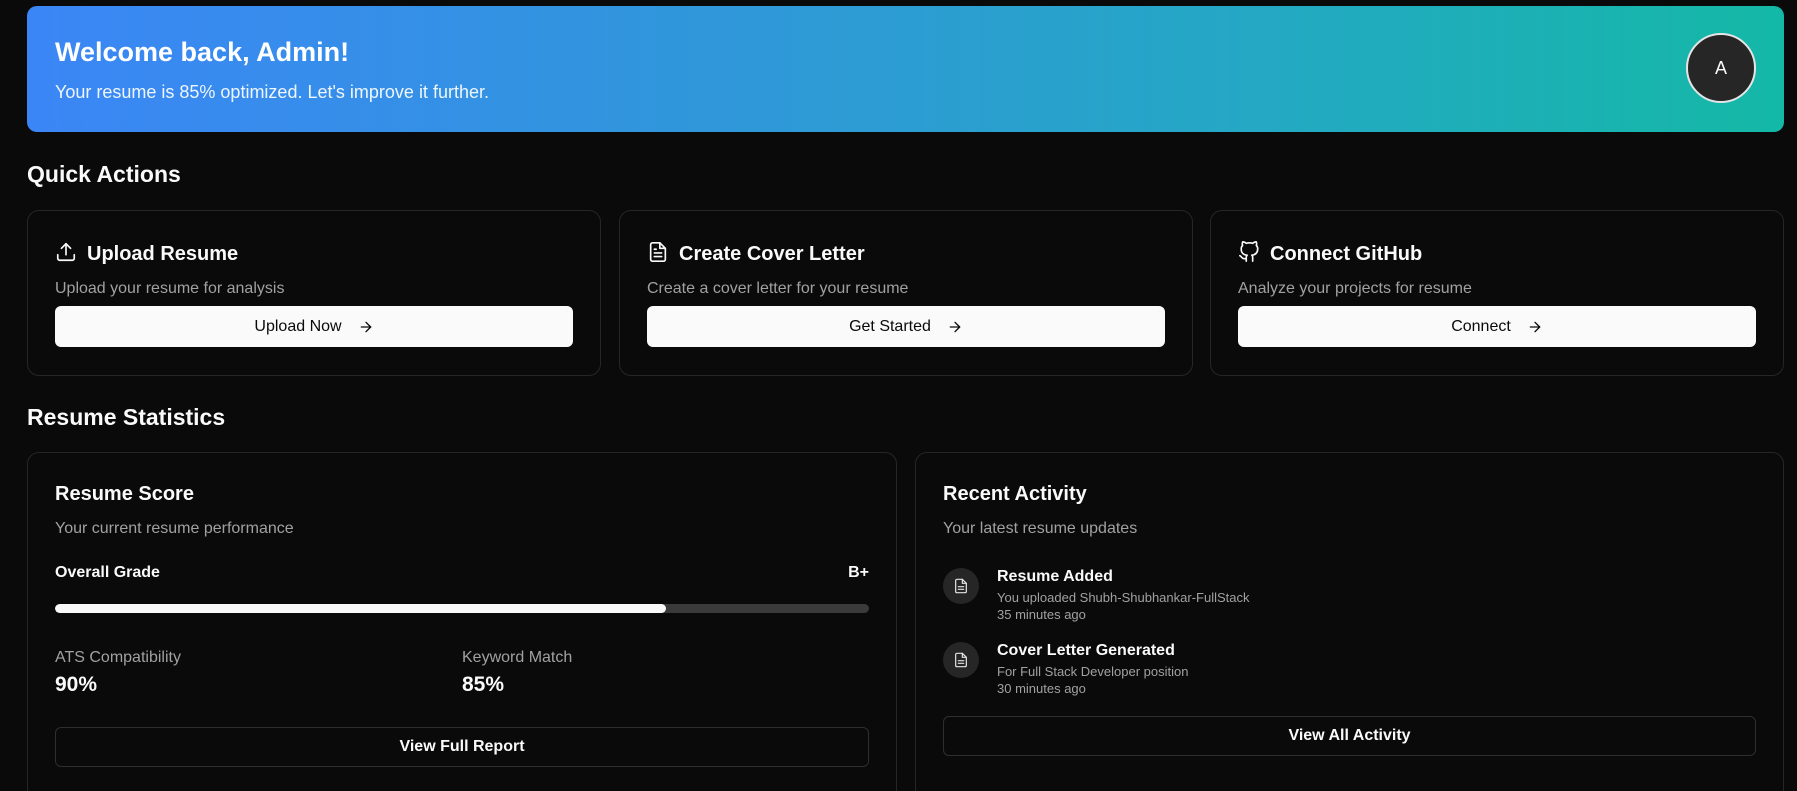 The width and height of the screenshot is (1797, 791). Describe the element at coordinates (1015, 494) in the screenshot. I see `recent-activity-title: Recent Activity` at that location.